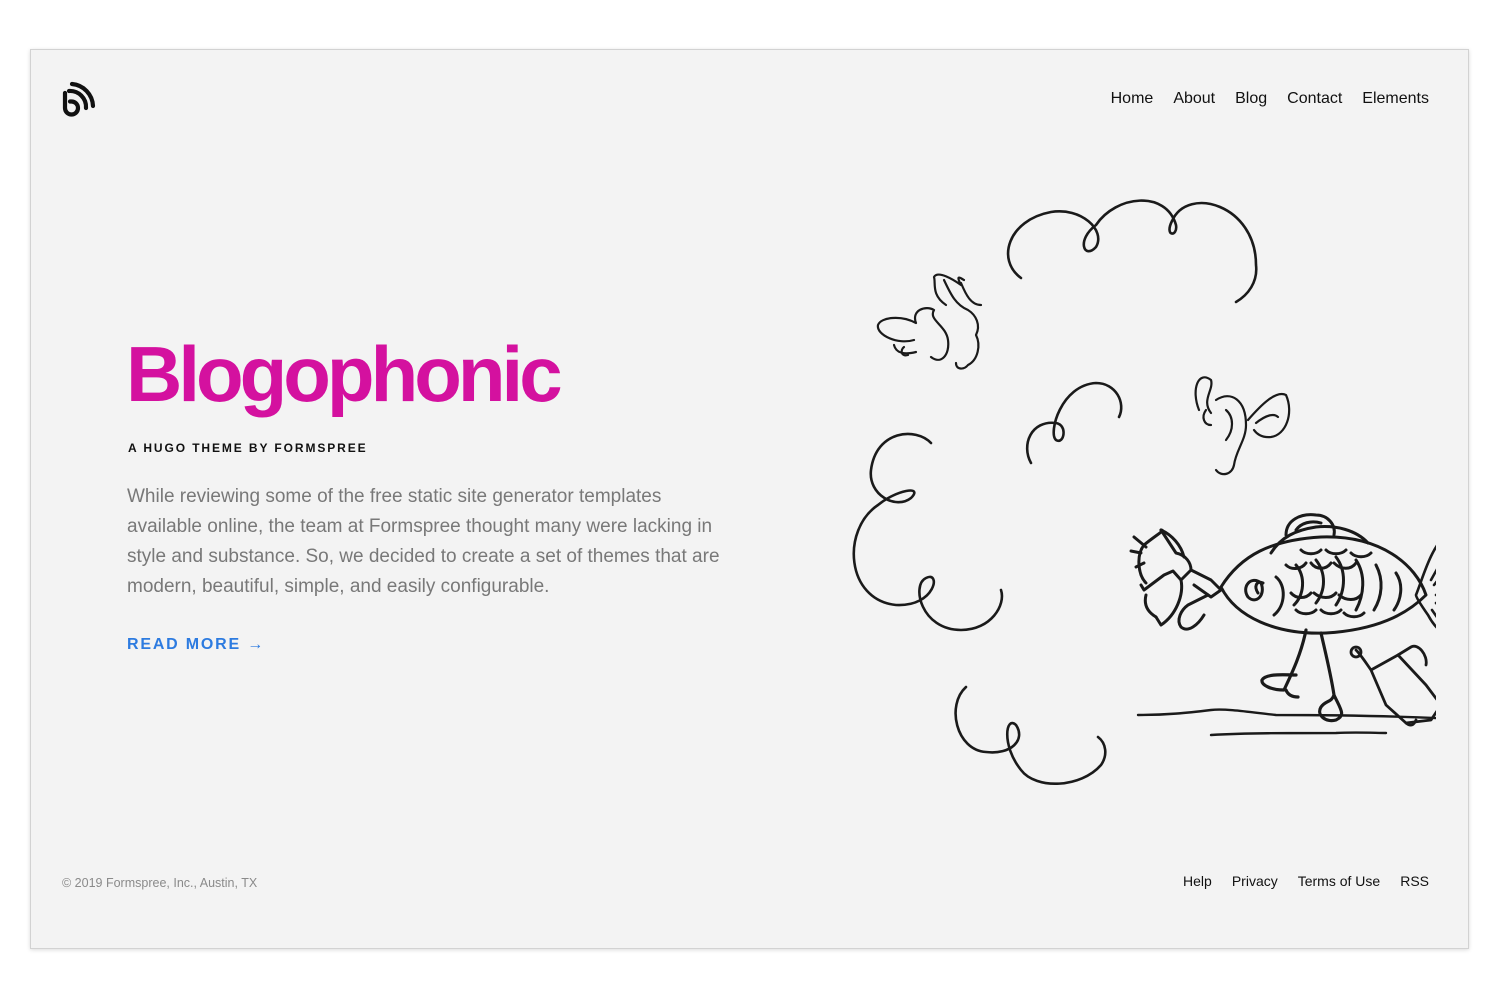 This screenshot has height=1000, width=1500. I want to click on footer-nav: Help Privacy Terms of Use RSS, so click(1306, 882).